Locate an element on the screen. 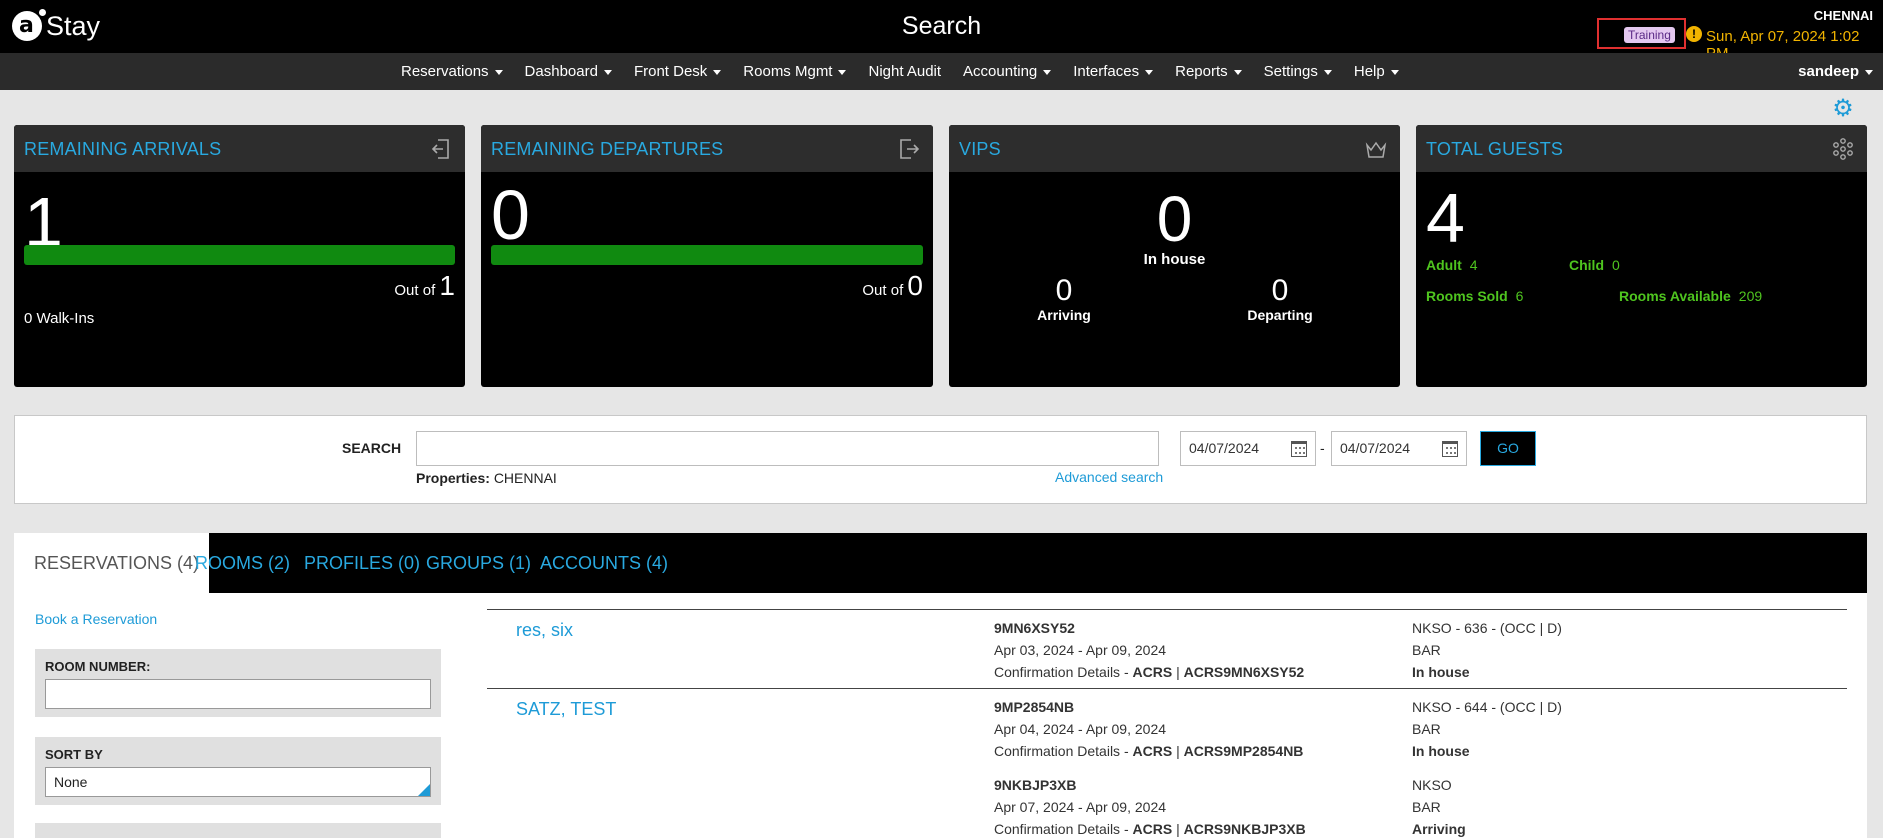  departures-out-of: Out of 0 is located at coordinates (892, 285).